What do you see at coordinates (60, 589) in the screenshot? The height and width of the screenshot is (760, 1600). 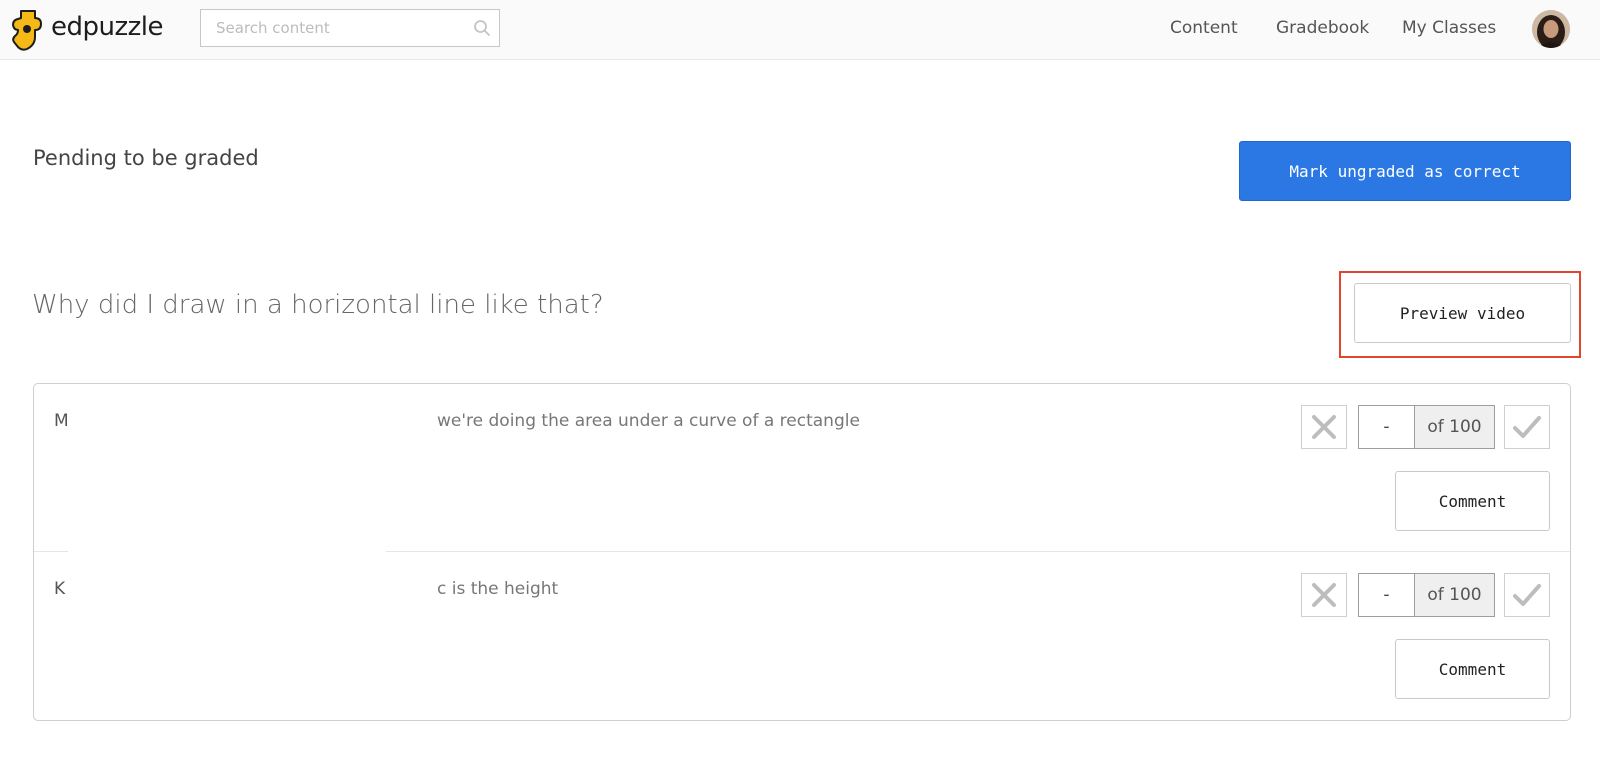 I see `student-name: K` at bounding box center [60, 589].